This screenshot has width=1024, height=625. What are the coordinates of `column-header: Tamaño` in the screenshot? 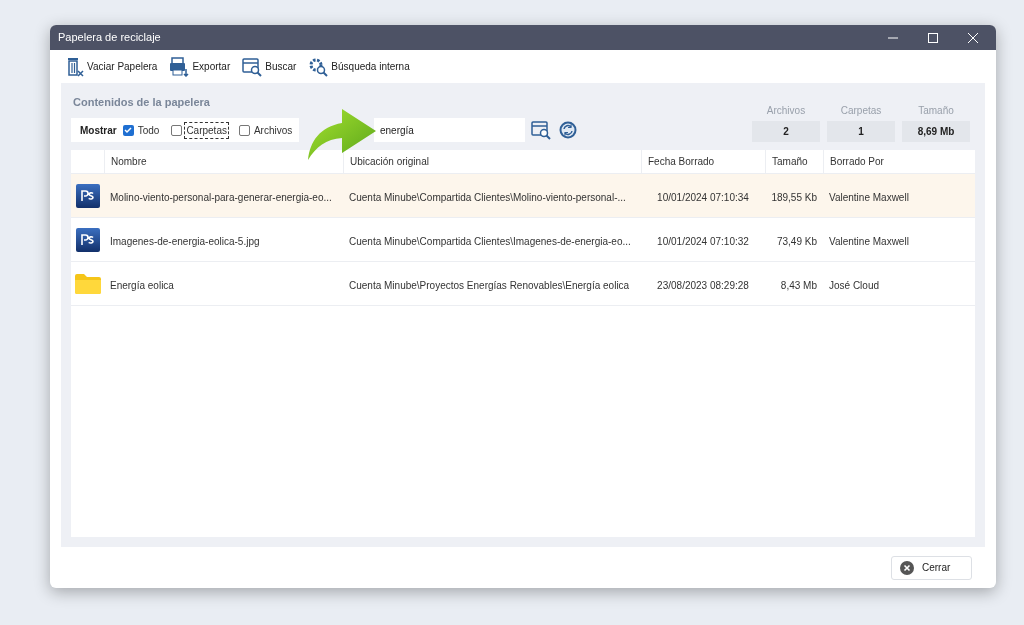 It's located at (794, 161).